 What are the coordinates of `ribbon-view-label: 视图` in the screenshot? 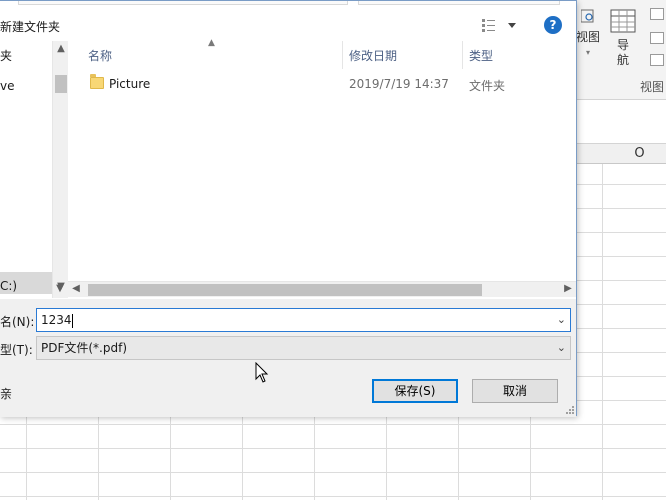 It's located at (588, 37).